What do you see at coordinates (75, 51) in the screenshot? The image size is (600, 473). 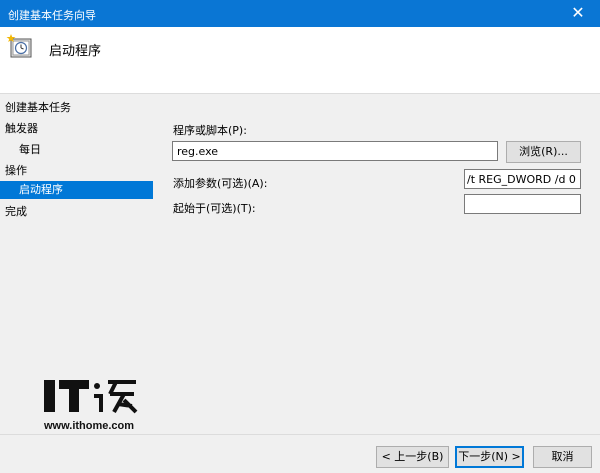 I see `page-heading: 启动程序` at bounding box center [75, 51].